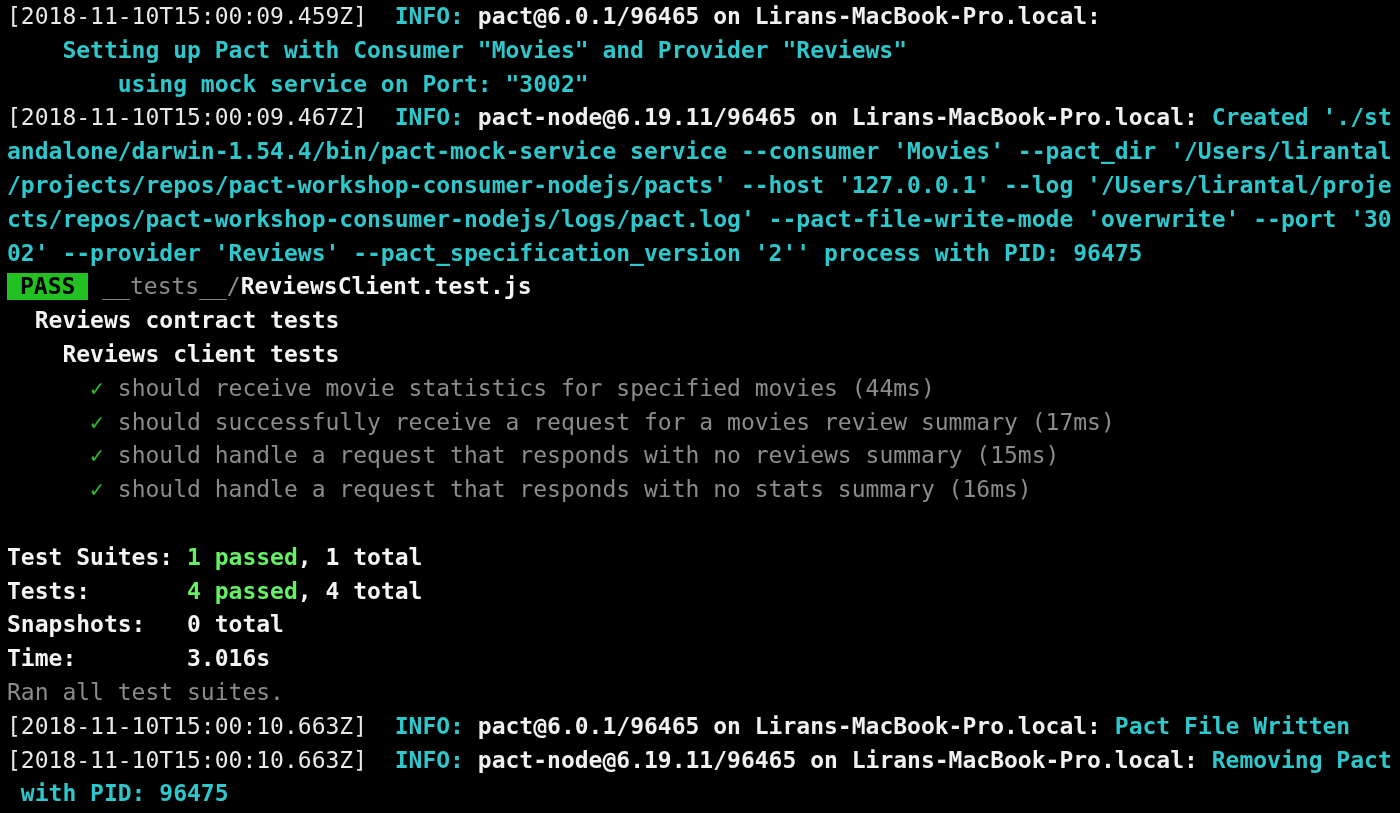 The image size is (1400, 813). Describe the element at coordinates (186, 320) in the screenshot. I see `output-text: Reviews contract tests` at that location.